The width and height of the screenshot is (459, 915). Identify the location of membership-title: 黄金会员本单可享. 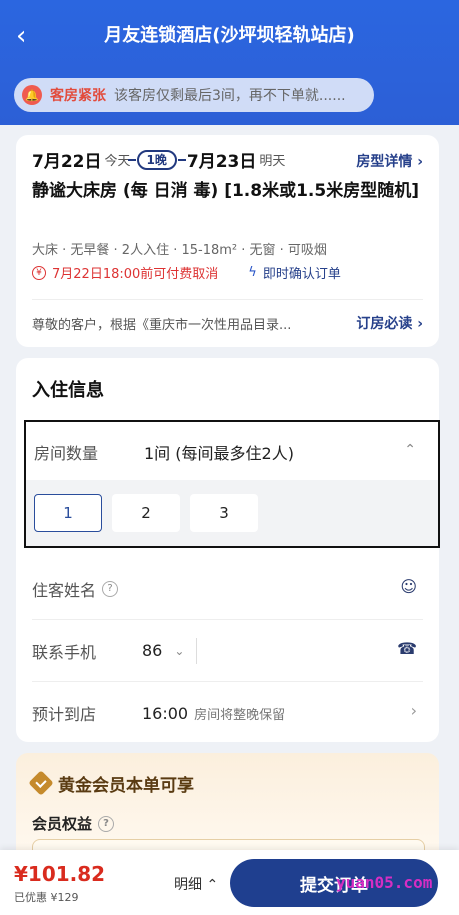
(126, 786).